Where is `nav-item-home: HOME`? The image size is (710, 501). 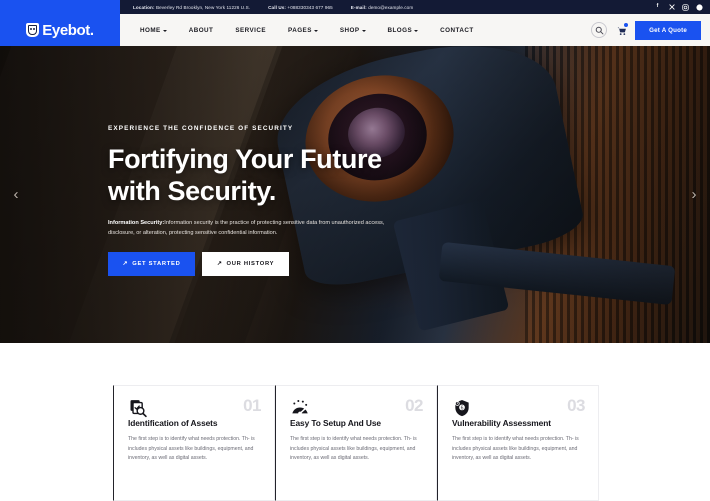 nav-item-home: HOME is located at coordinates (153, 30).